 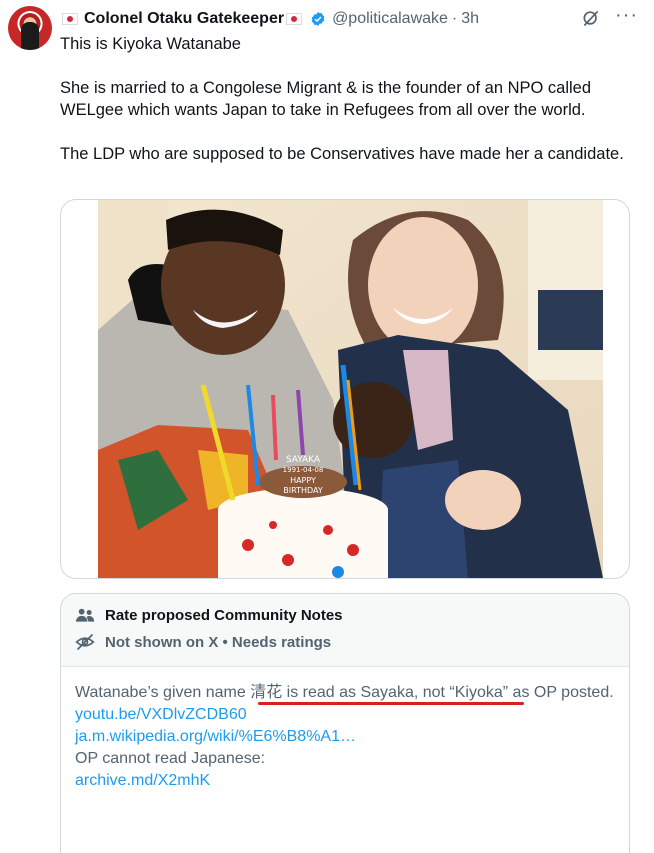 What do you see at coordinates (303, 460) in the screenshot?
I see `cake-text-line-1: SAYAKA` at bounding box center [303, 460].